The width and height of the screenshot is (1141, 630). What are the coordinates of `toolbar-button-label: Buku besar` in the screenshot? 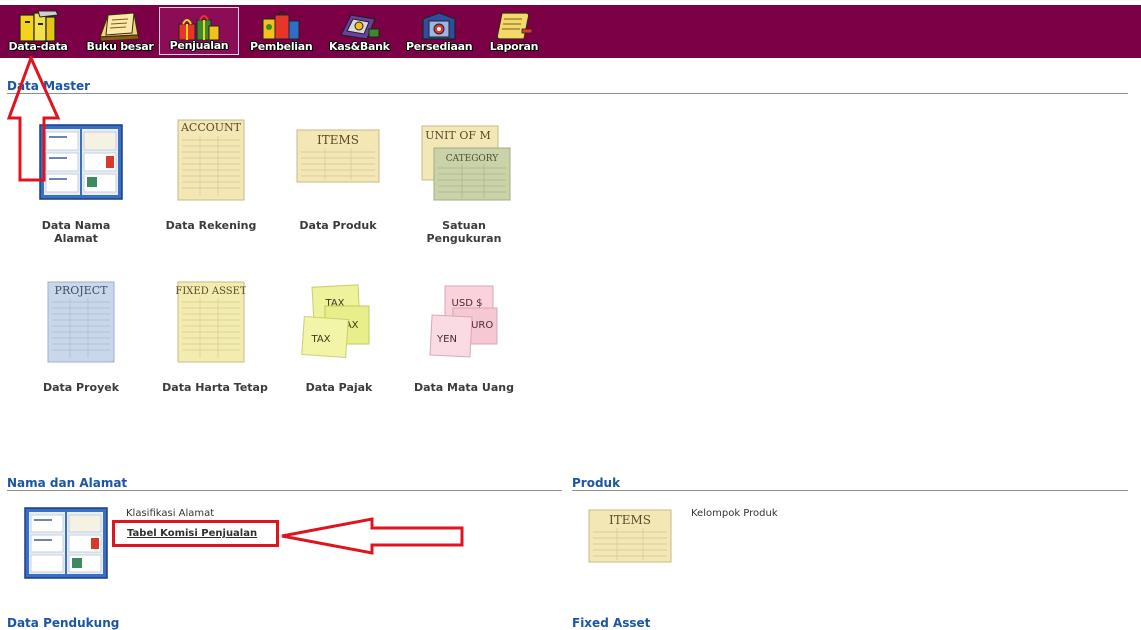 It's located at (120, 46).